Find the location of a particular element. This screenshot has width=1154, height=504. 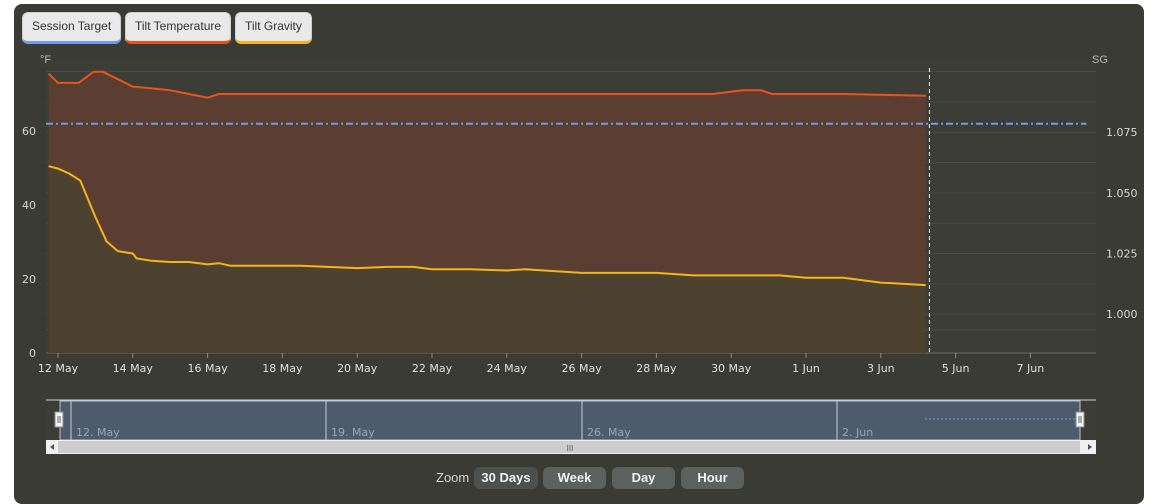

left-tick-label-1: 20 is located at coordinates (29, 279).